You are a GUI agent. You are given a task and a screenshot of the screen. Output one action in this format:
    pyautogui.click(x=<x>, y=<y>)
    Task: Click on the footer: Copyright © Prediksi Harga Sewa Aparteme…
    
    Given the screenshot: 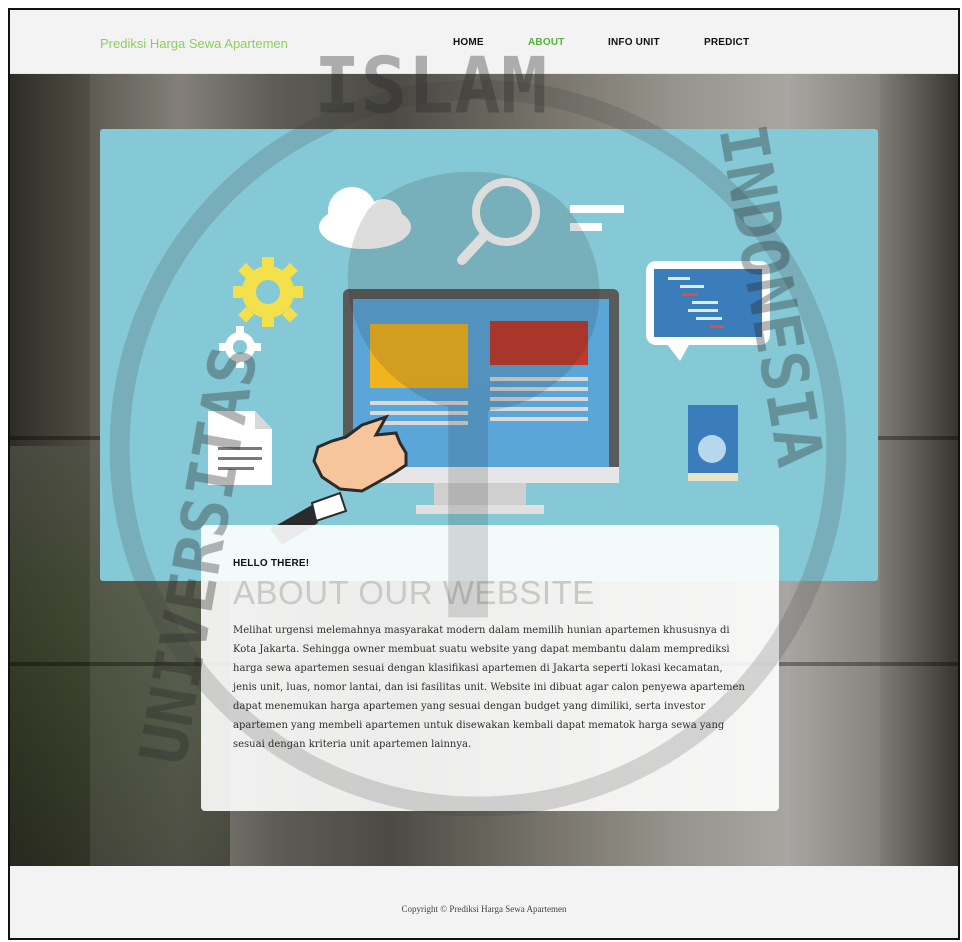 What is the action you would take?
    pyautogui.click(x=484, y=902)
    